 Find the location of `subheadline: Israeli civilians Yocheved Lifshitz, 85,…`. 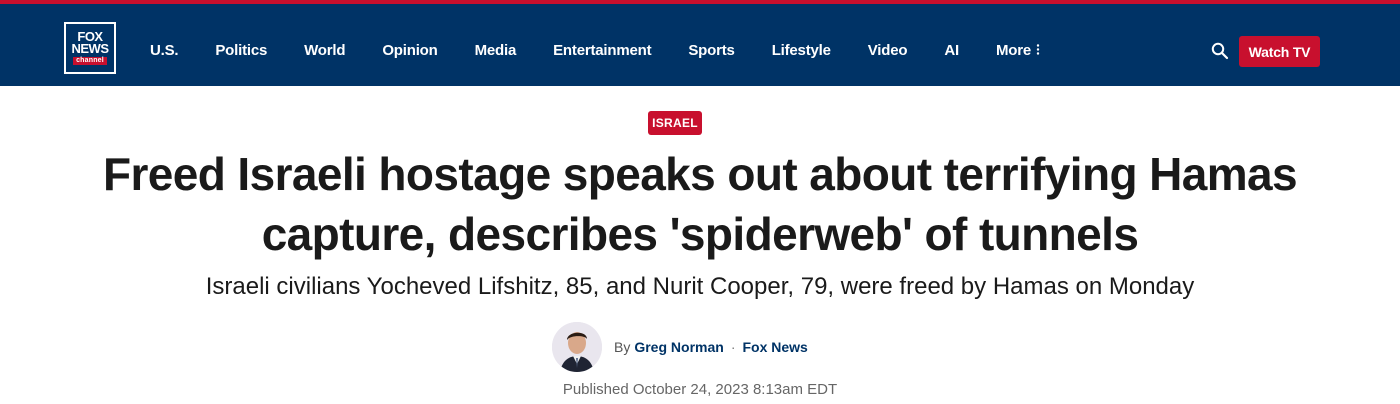

subheadline: Israeli civilians Yocheved Lifshitz, 85,… is located at coordinates (700, 286).